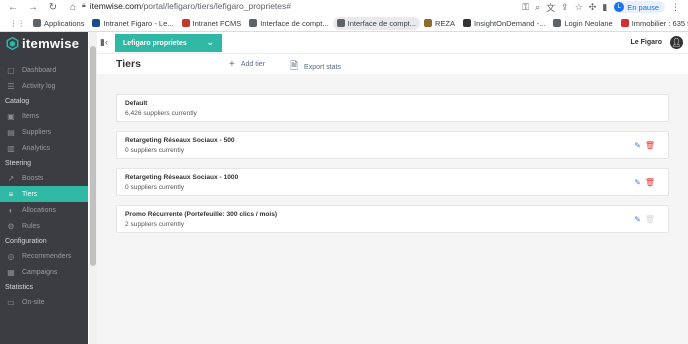 The width and height of the screenshot is (688, 344). Describe the element at coordinates (44, 178) in the screenshot. I see `sidebar-item-boosts: ↗ Boosts` at that location.